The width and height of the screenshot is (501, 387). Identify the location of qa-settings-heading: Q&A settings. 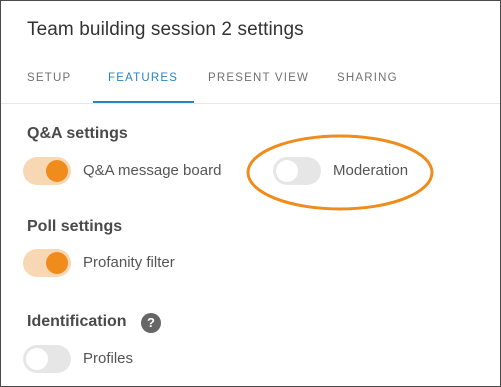
(77, 133).